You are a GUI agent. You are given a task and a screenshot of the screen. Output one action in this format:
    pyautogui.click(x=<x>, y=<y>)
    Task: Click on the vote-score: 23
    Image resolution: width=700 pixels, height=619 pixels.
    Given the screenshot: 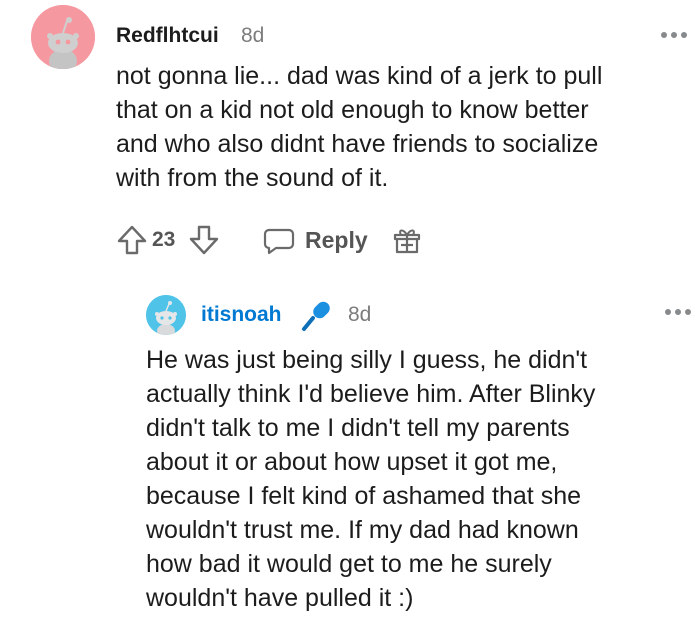 What is the action you would take?
    pyautogui.click(x=164, y=239)
    